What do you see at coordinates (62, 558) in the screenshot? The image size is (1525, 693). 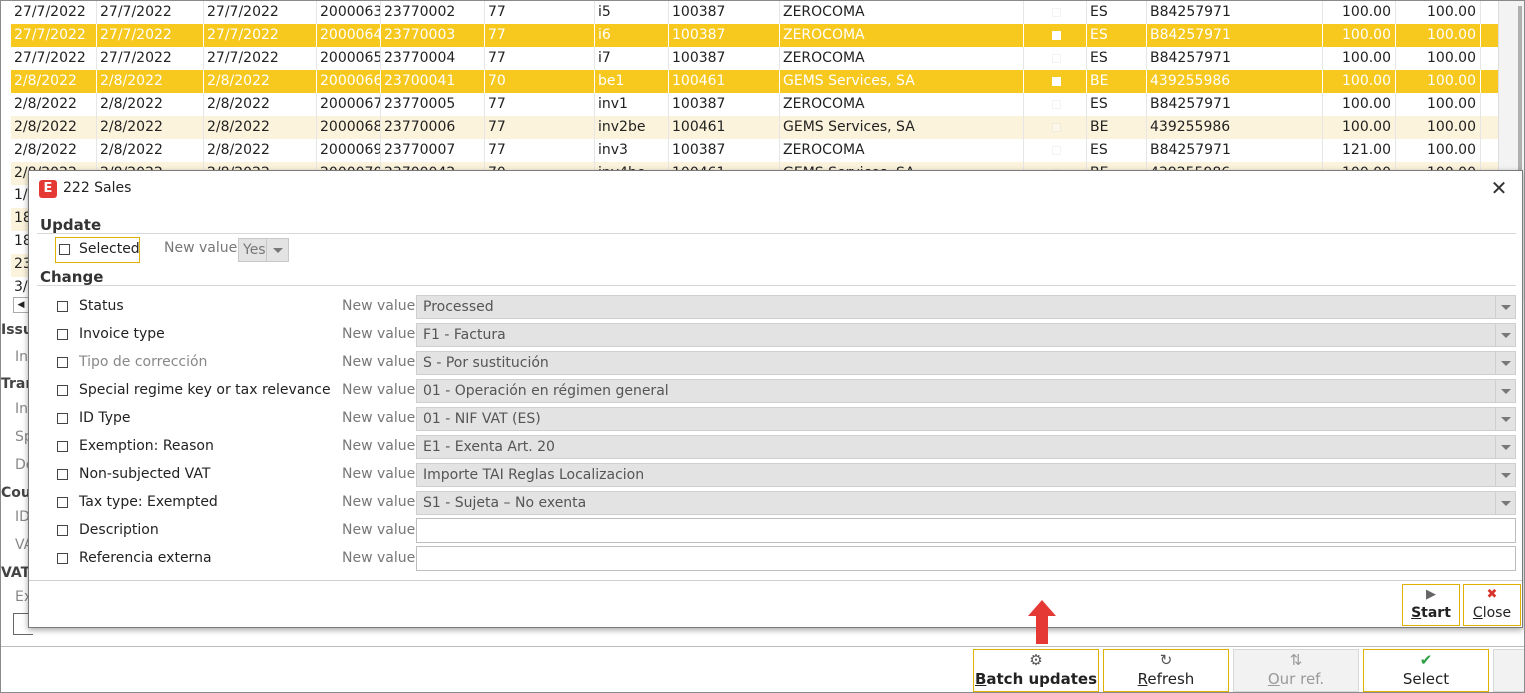 I see `referencia-externa-checkbox` at bounding box center [62, 558].